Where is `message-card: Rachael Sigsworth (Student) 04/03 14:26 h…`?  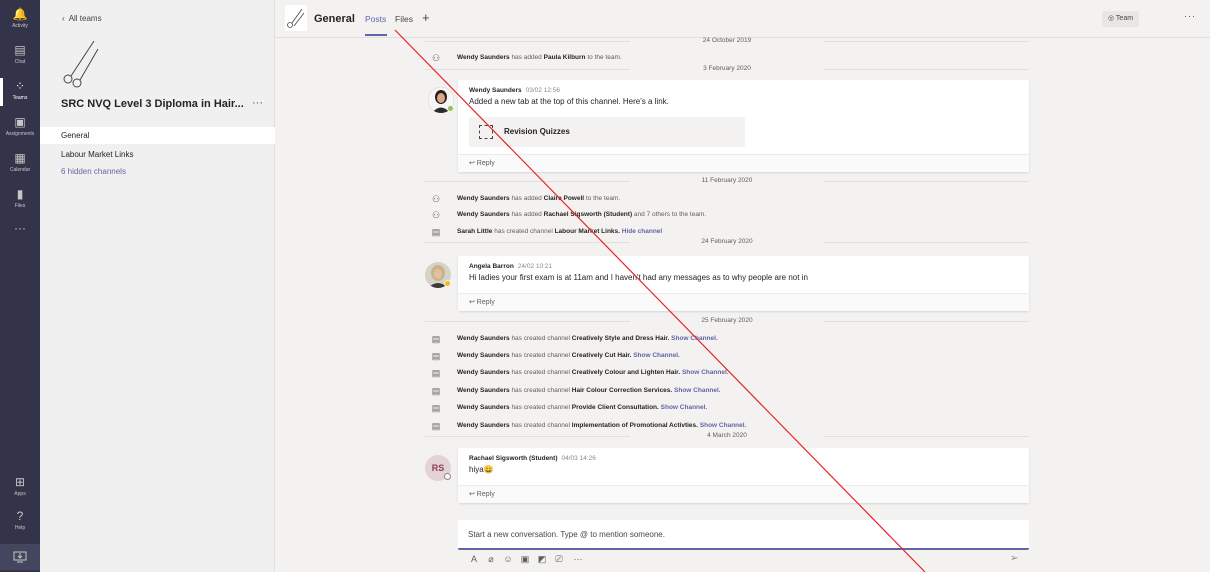 message-card: Rachael Sigsworth (Student) 04/03 14:26 h… is located at coordinates (743, 475).